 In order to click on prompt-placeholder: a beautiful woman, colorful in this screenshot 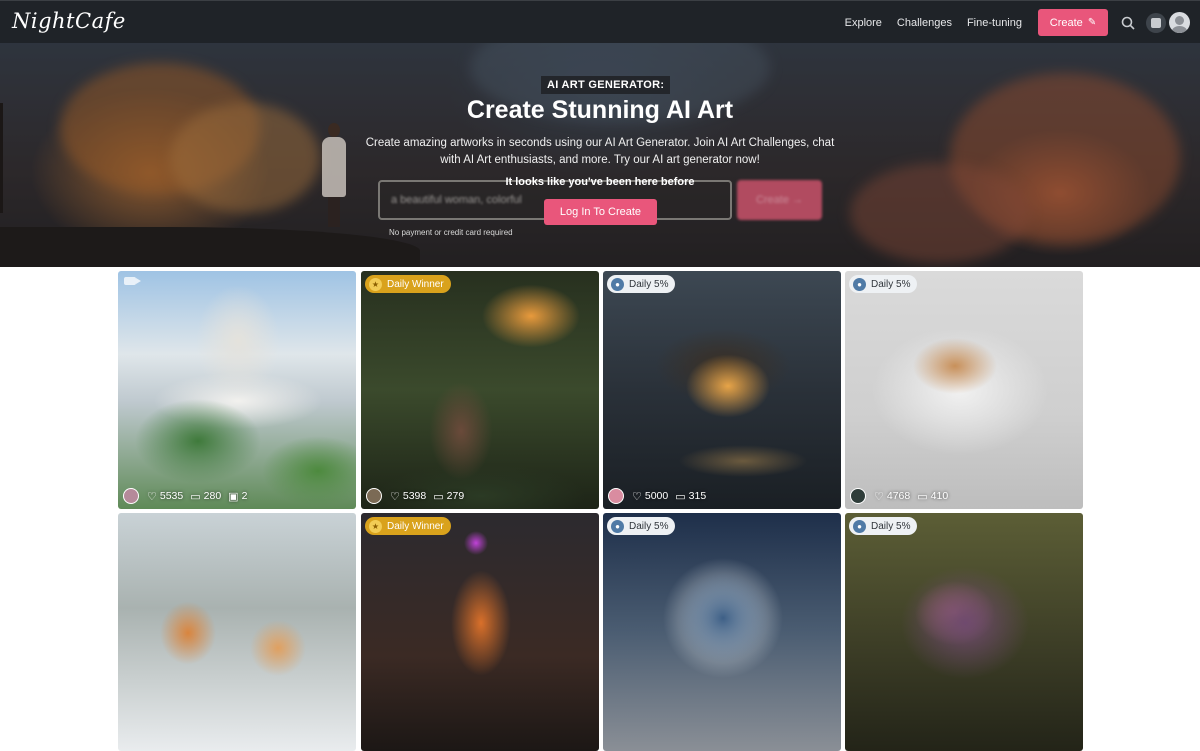, I will do `click(456, 200)`.